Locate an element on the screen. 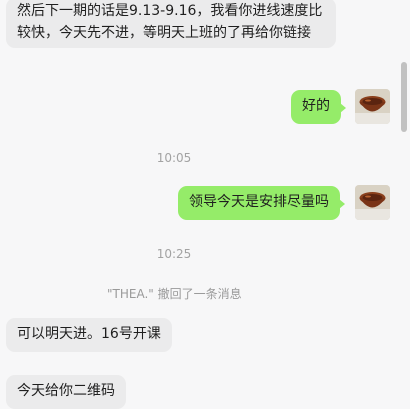 The height and width of the screenshot is (409, 410). recall-notice: "THEA." 撤回了一条消息 is located at coordinates (174, 294).